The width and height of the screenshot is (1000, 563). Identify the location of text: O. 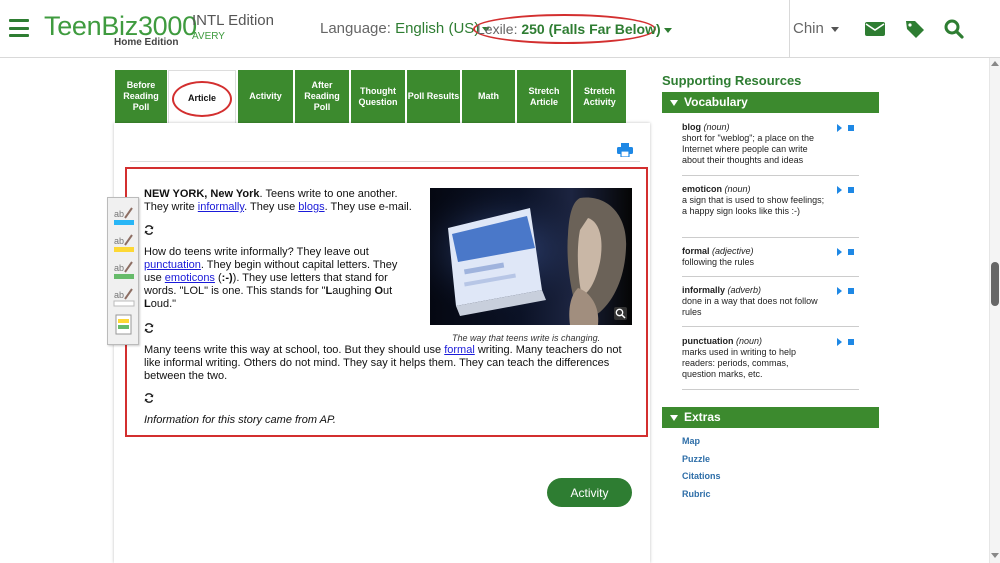
(378, 291).